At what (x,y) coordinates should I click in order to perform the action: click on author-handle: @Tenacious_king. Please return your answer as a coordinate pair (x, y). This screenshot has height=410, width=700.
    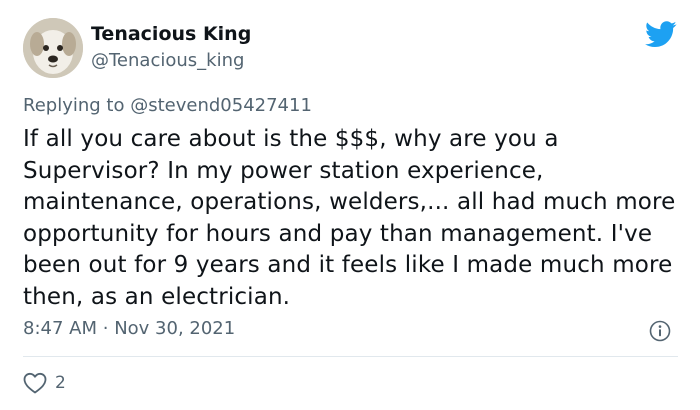
    Looking at the image, I should click on (167, 60).